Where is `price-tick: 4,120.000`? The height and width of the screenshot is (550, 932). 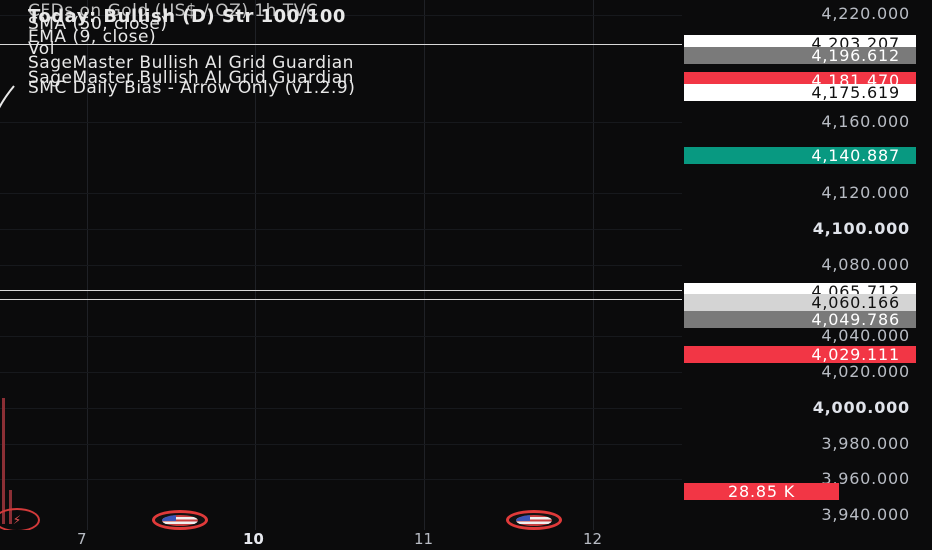 price-tick: 4,120.000 is located at coordinates (865, 192).